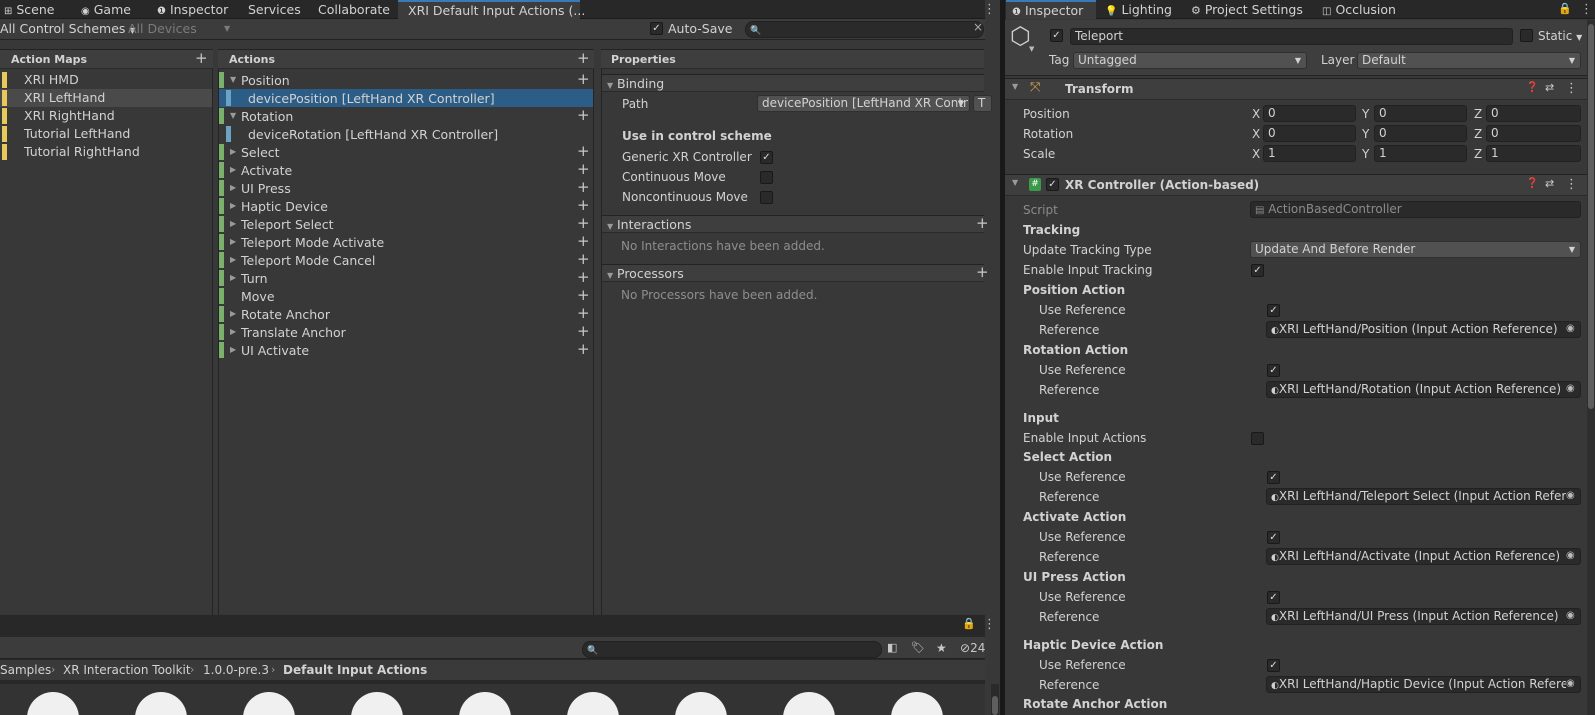 Image resolution: width=1595 pixels, height=715 pixels. Describe the element at coordinates (982, 223) in the screenshot. I see `add-interaction-icon: +` at that location.